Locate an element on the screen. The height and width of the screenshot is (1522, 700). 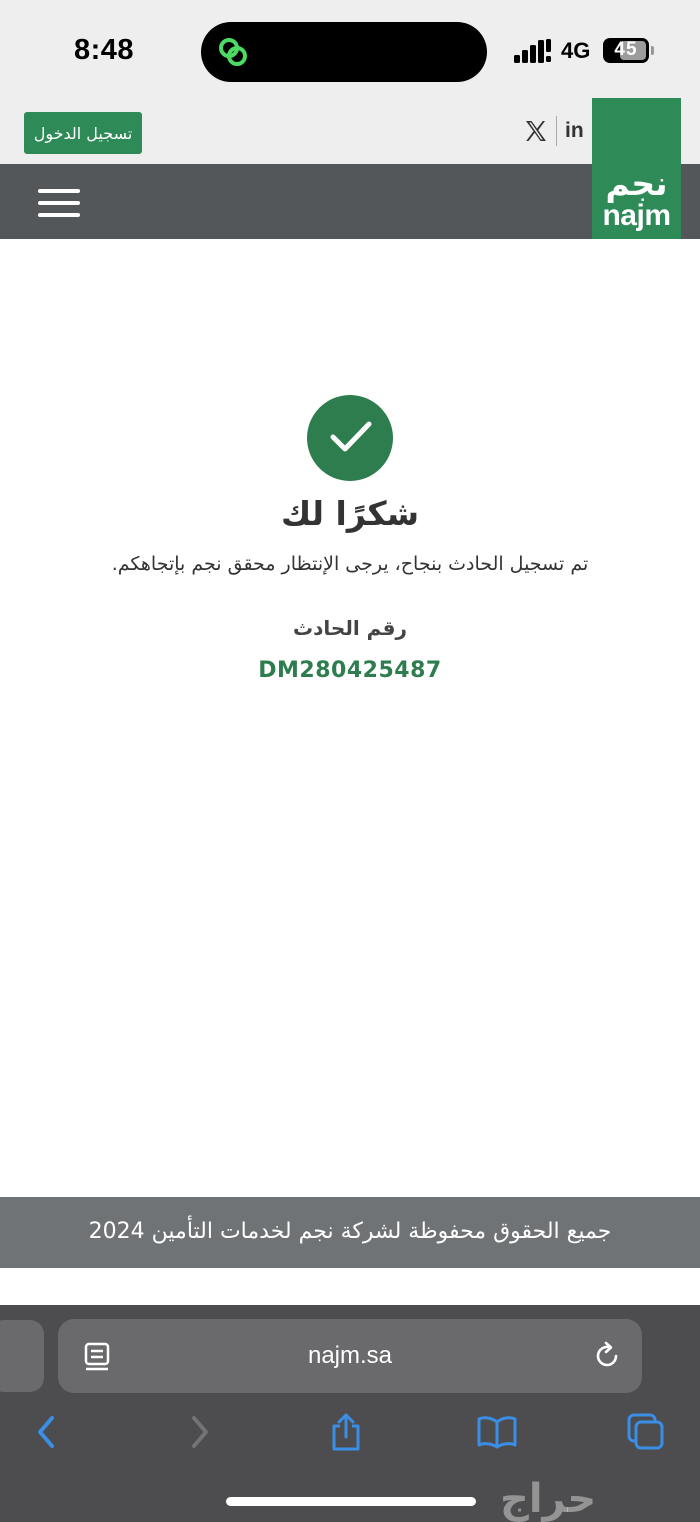
social-divider is located at coordinates (556, 131).